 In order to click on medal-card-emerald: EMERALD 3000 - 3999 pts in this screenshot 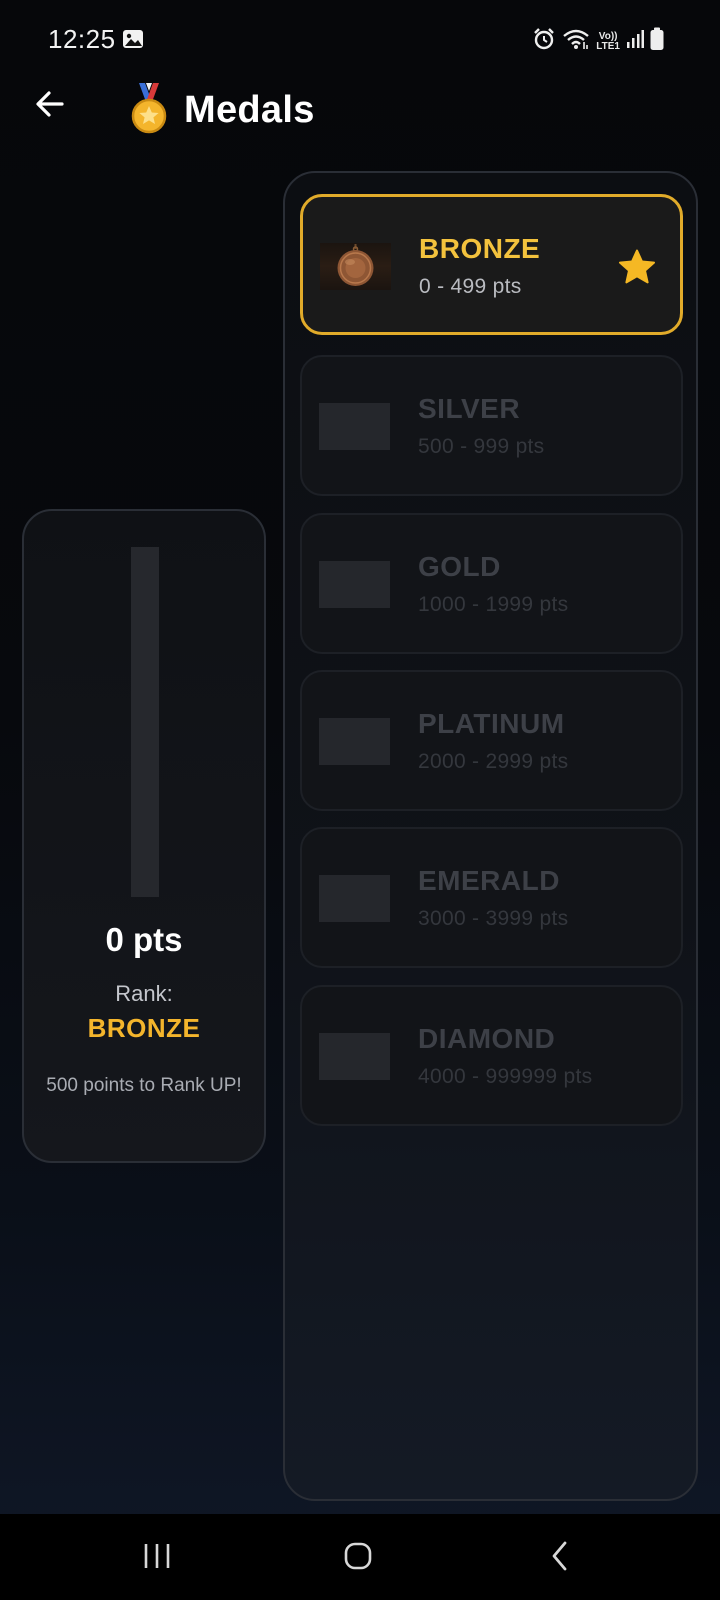, I will do `click(491, 897)`.